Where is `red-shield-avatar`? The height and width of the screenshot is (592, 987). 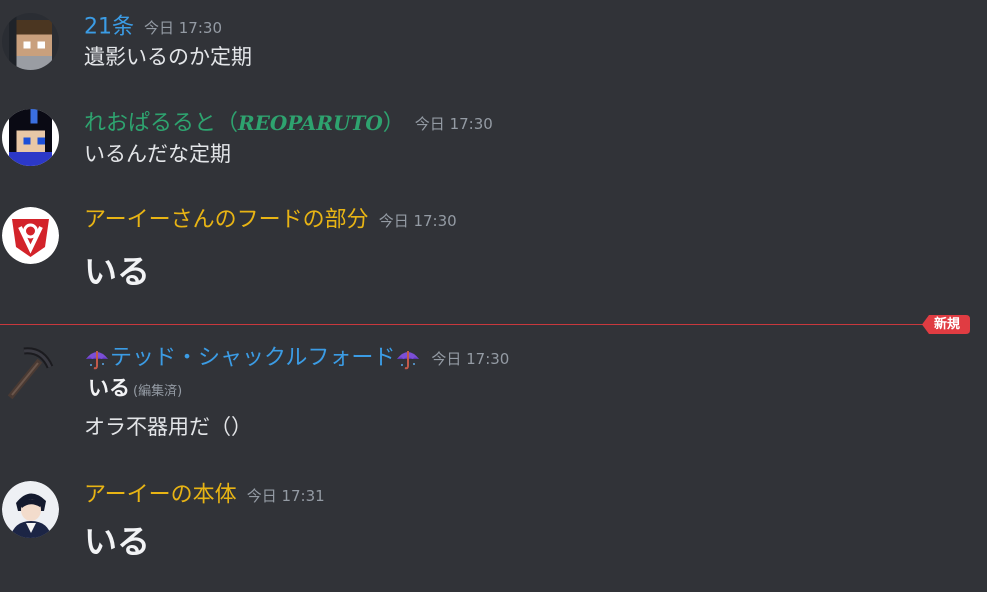 red-shield-avatar is located at coordinates (30, 235).